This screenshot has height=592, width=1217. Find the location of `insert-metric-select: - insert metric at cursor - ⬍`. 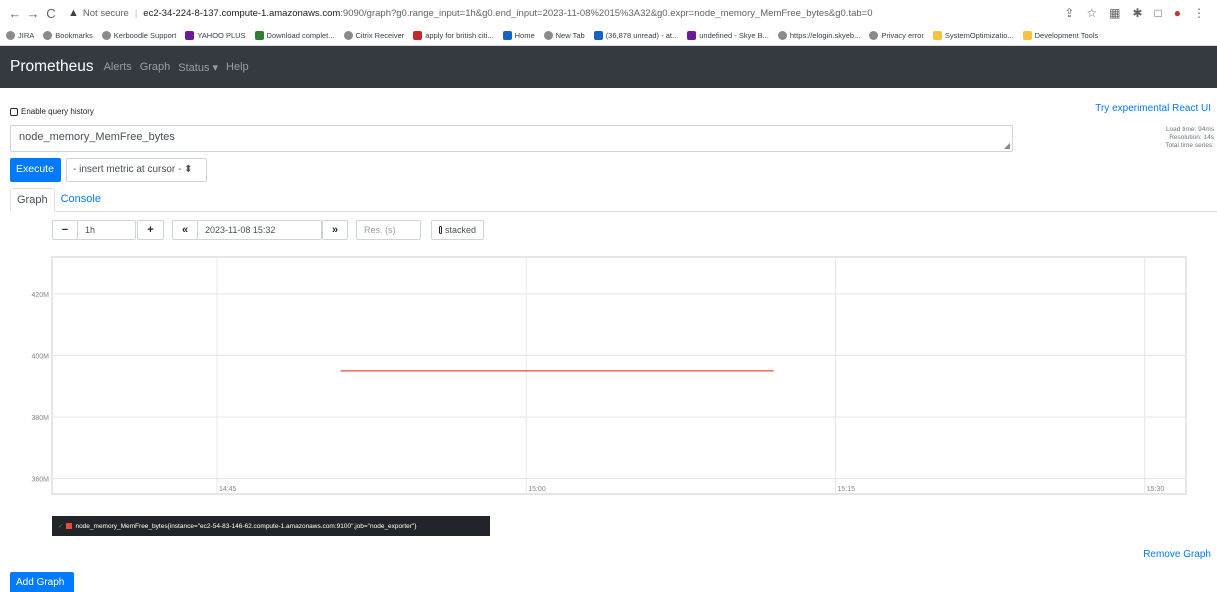

insert-metric-select: - insert metric at cursor - ⬍ is located at coordinates (136, 170).